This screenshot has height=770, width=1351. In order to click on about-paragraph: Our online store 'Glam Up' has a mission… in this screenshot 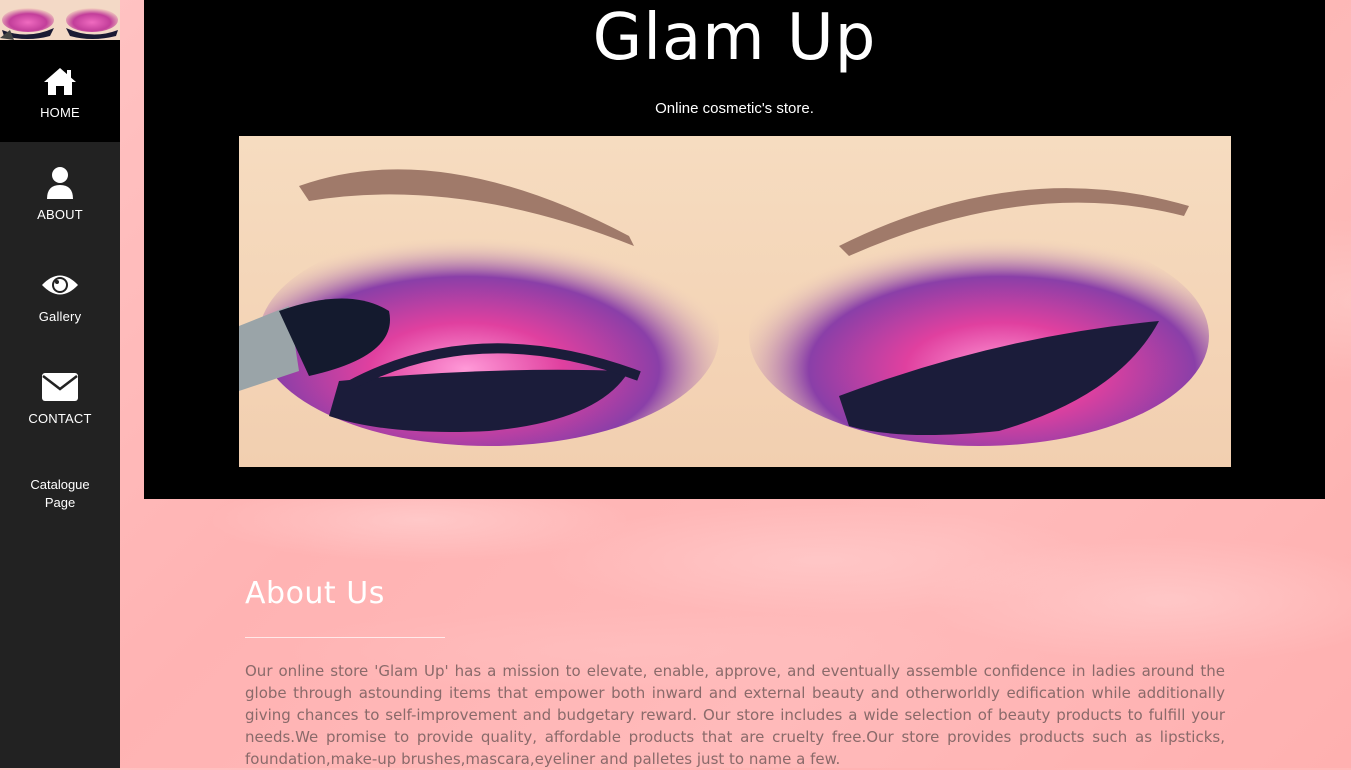, I will do `click(735, 715)`.